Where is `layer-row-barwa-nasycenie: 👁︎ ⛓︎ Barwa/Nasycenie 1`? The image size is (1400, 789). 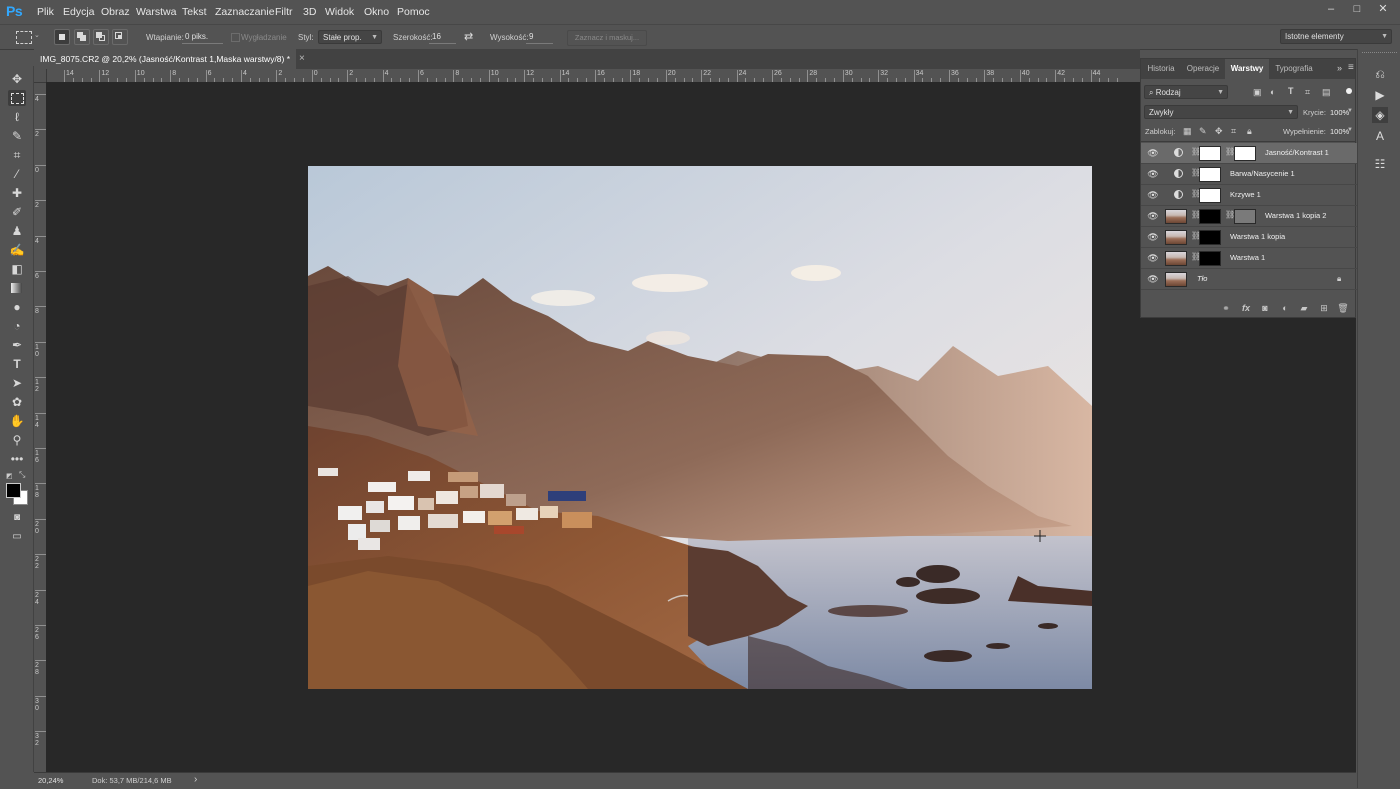
layer-row-barwa-nasycenie: 👁︎ ⛓︎ Barwa/Nasycenie 1 is located at coordinates (1249, 174).